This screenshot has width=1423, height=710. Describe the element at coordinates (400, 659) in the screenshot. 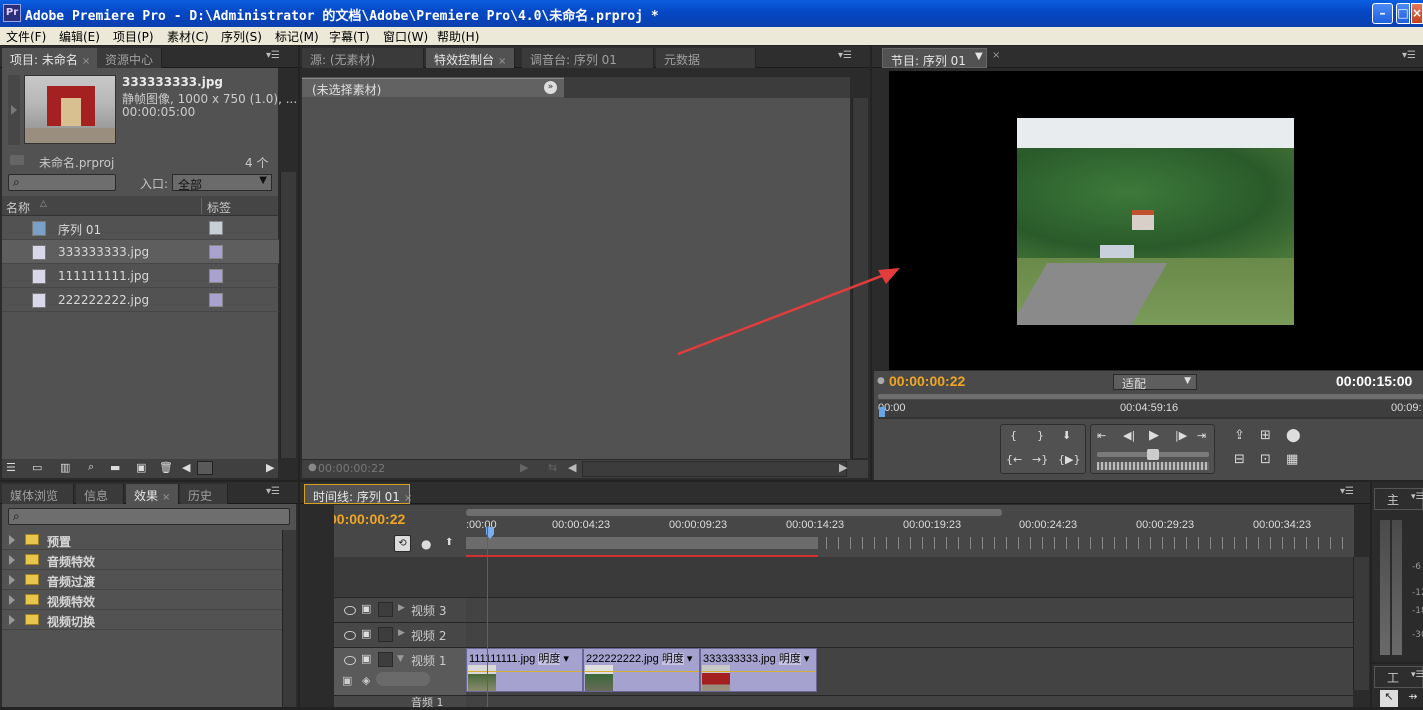

I see `collapse-track-icon: ▼` at that location.